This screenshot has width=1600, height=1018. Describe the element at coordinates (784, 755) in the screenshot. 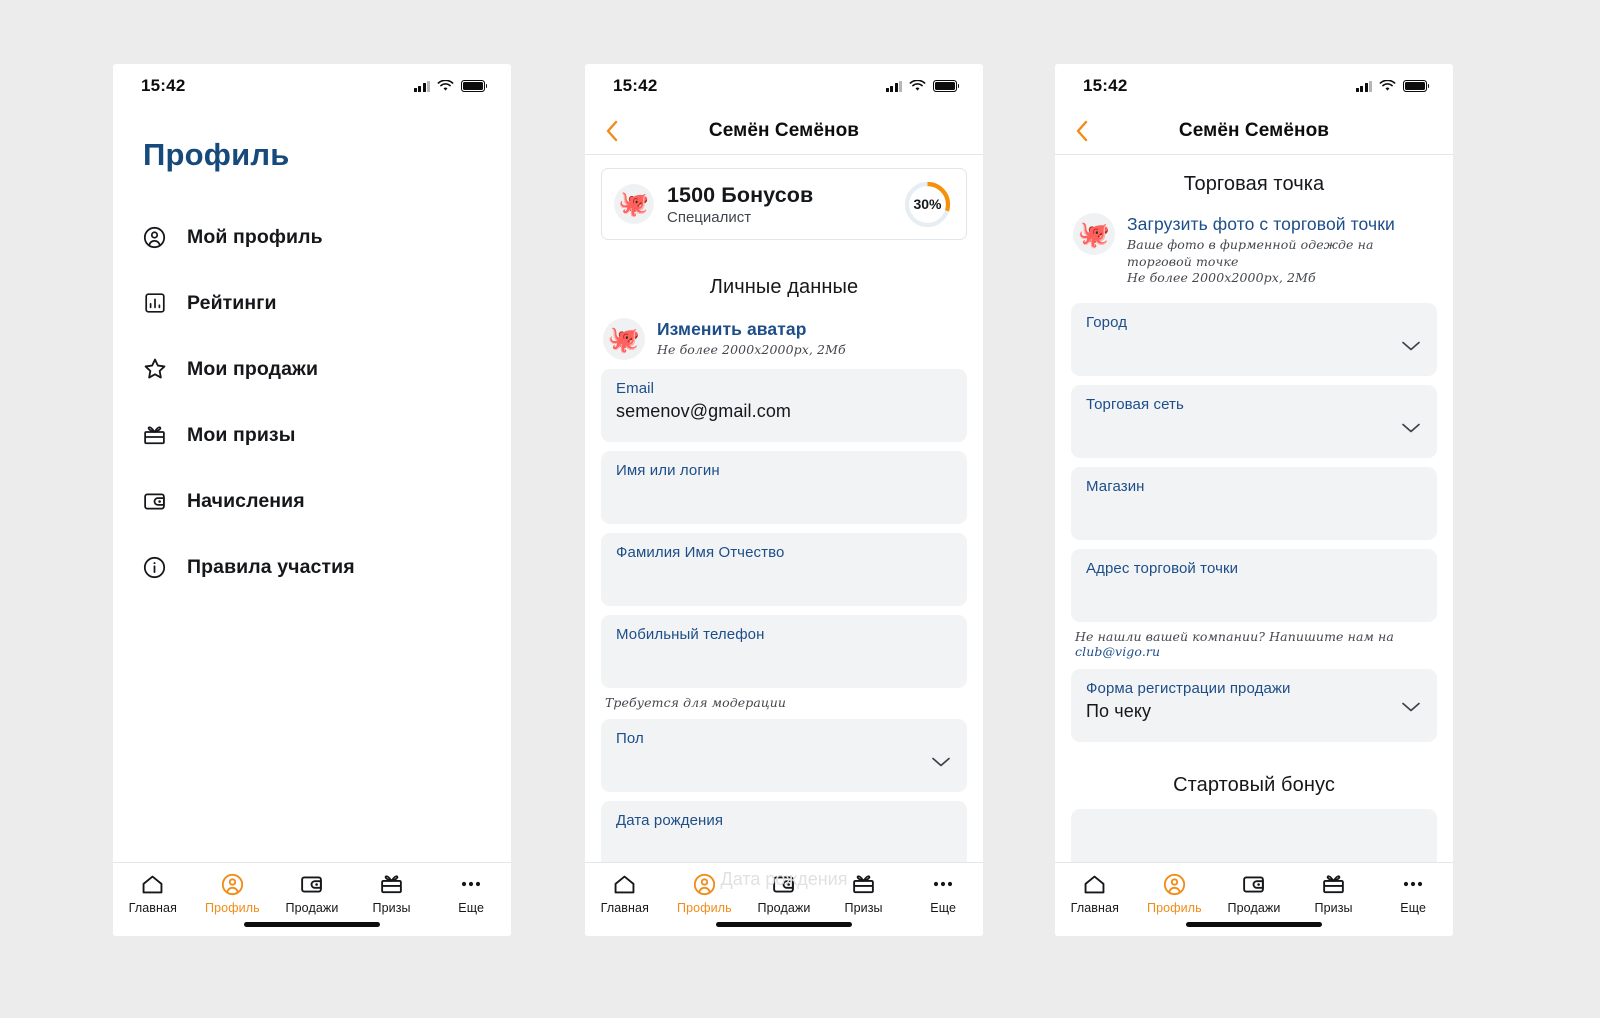

I see `field-gender: Пол` at that location.